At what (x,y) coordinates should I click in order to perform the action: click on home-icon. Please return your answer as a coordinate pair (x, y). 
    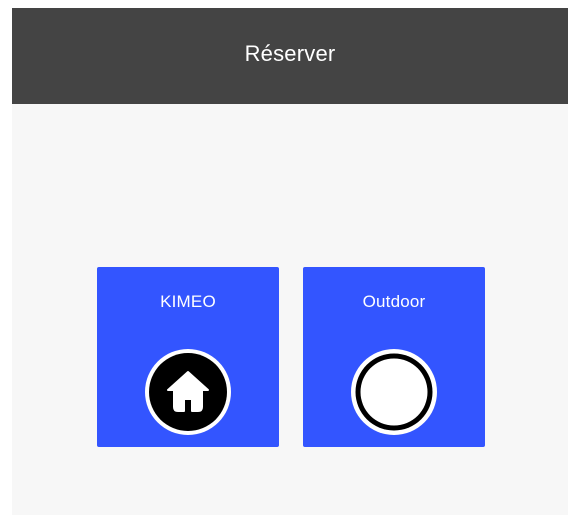
    Looking at the image, I should click on (188, 392).